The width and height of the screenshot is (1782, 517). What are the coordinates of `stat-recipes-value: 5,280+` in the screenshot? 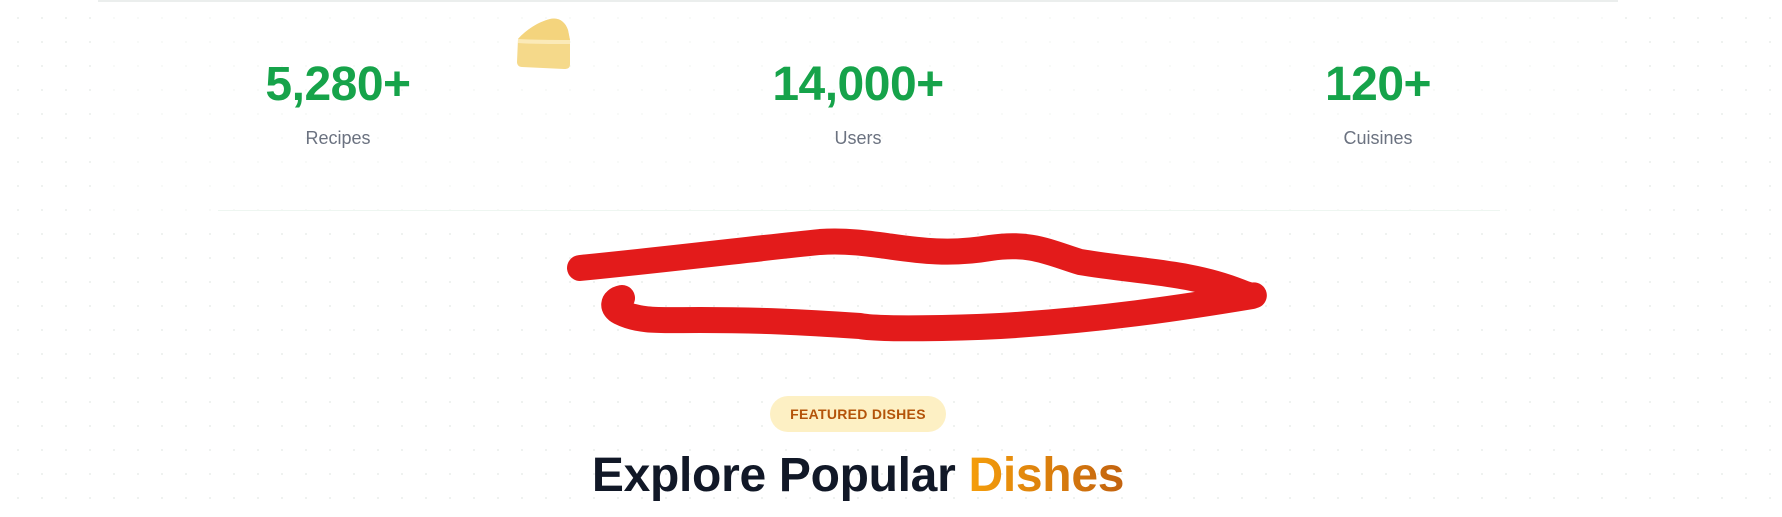 It's located at (338, 84).